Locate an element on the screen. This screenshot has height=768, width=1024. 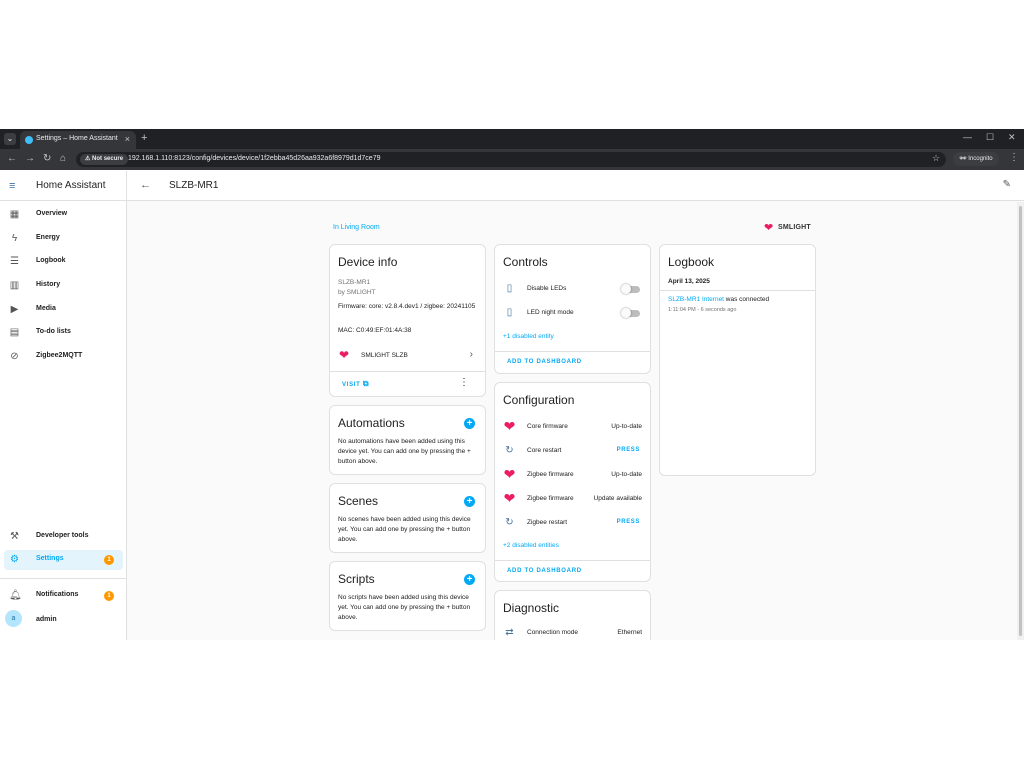
chart-icon: ▥ is located at coordinates (14, 285).